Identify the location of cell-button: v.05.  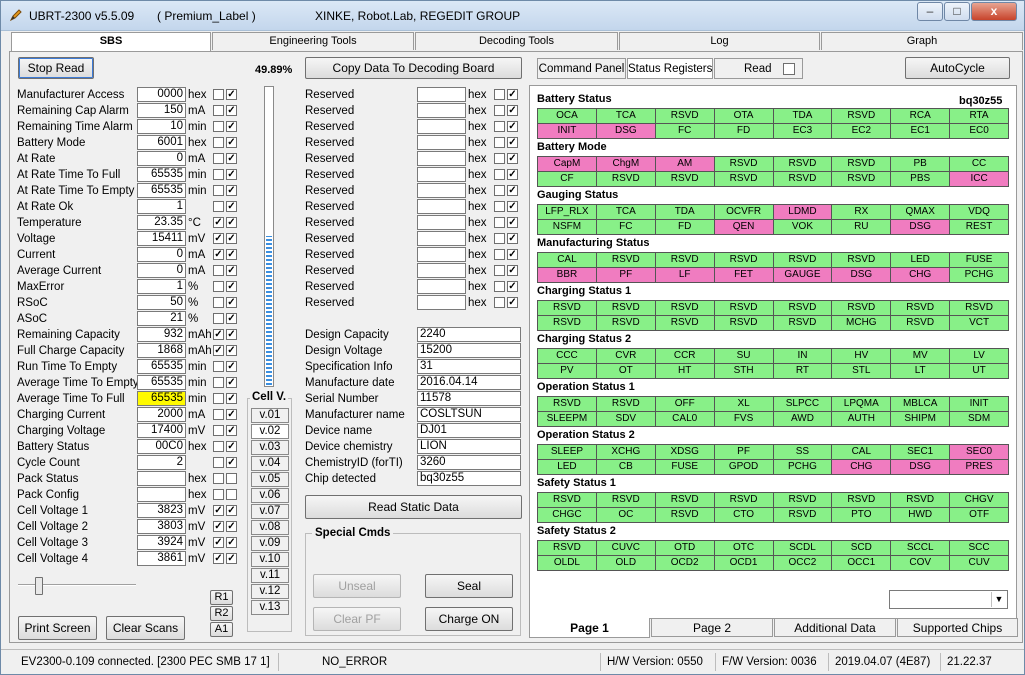
(270, 479).